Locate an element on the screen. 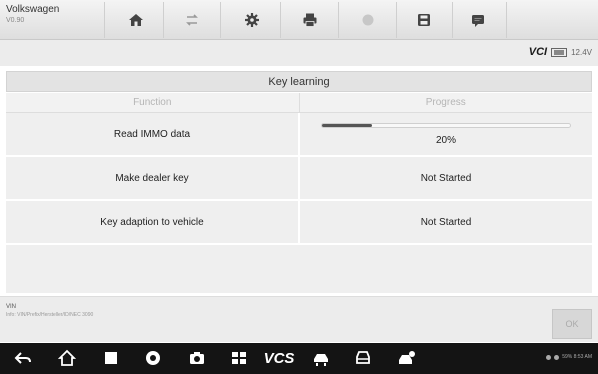  messages-button is located at coordinates (478, 20).